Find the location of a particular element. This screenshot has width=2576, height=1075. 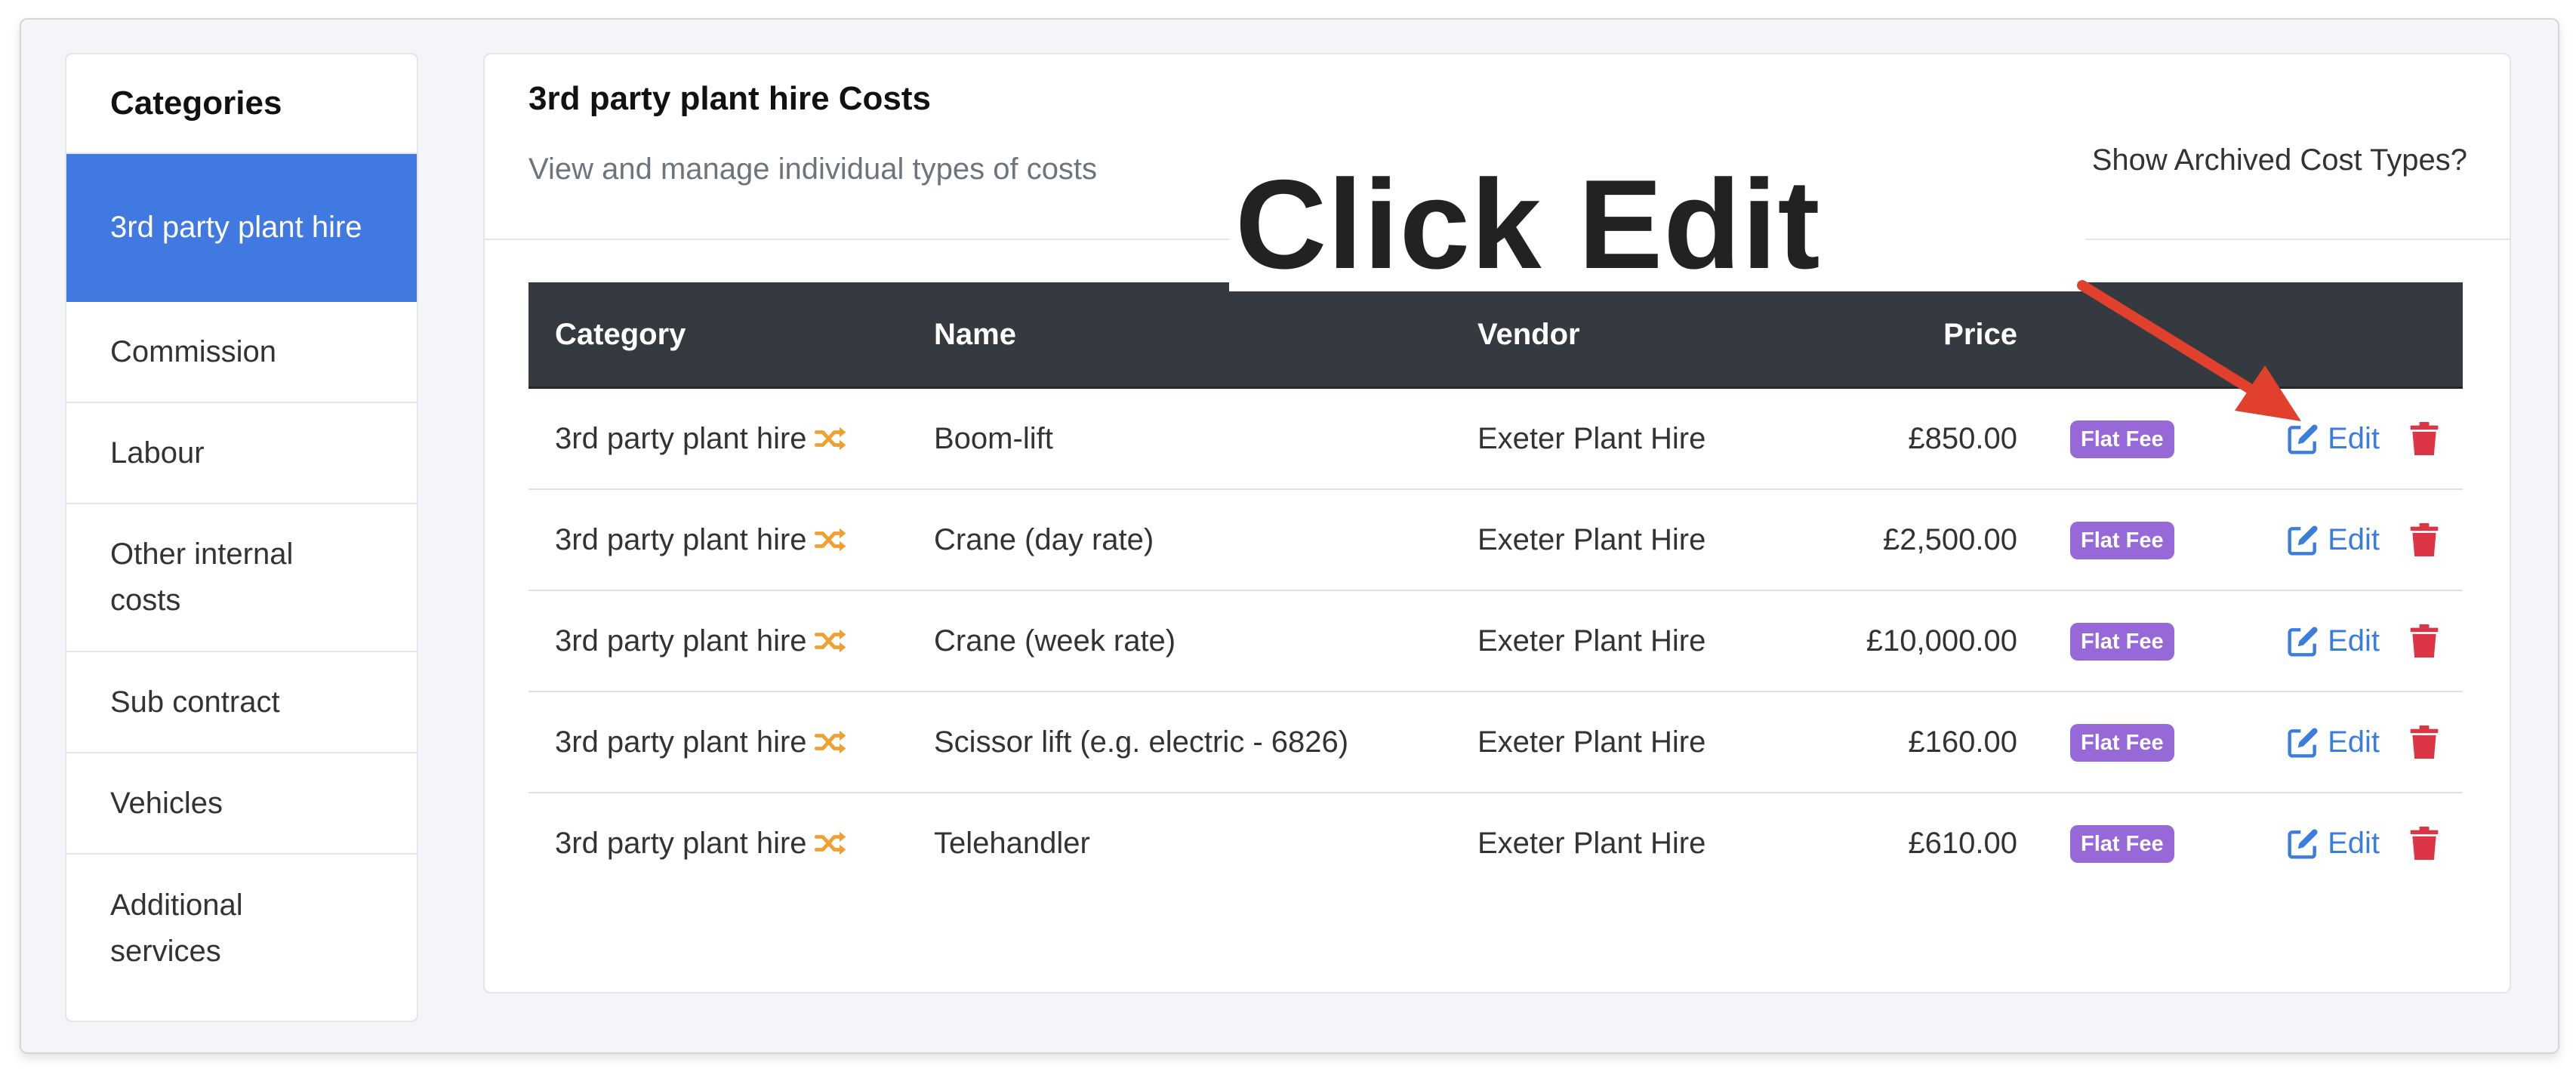

sidebar-item-sub-contract: Sub contract is located at coordinates (242, 702).